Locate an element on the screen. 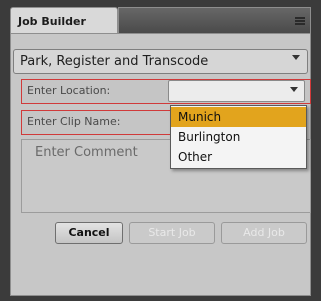 Image resolution: width=321 pixels, height=301 pixels. location-option-burlington: Burlington is located at coordinates (238, 137).